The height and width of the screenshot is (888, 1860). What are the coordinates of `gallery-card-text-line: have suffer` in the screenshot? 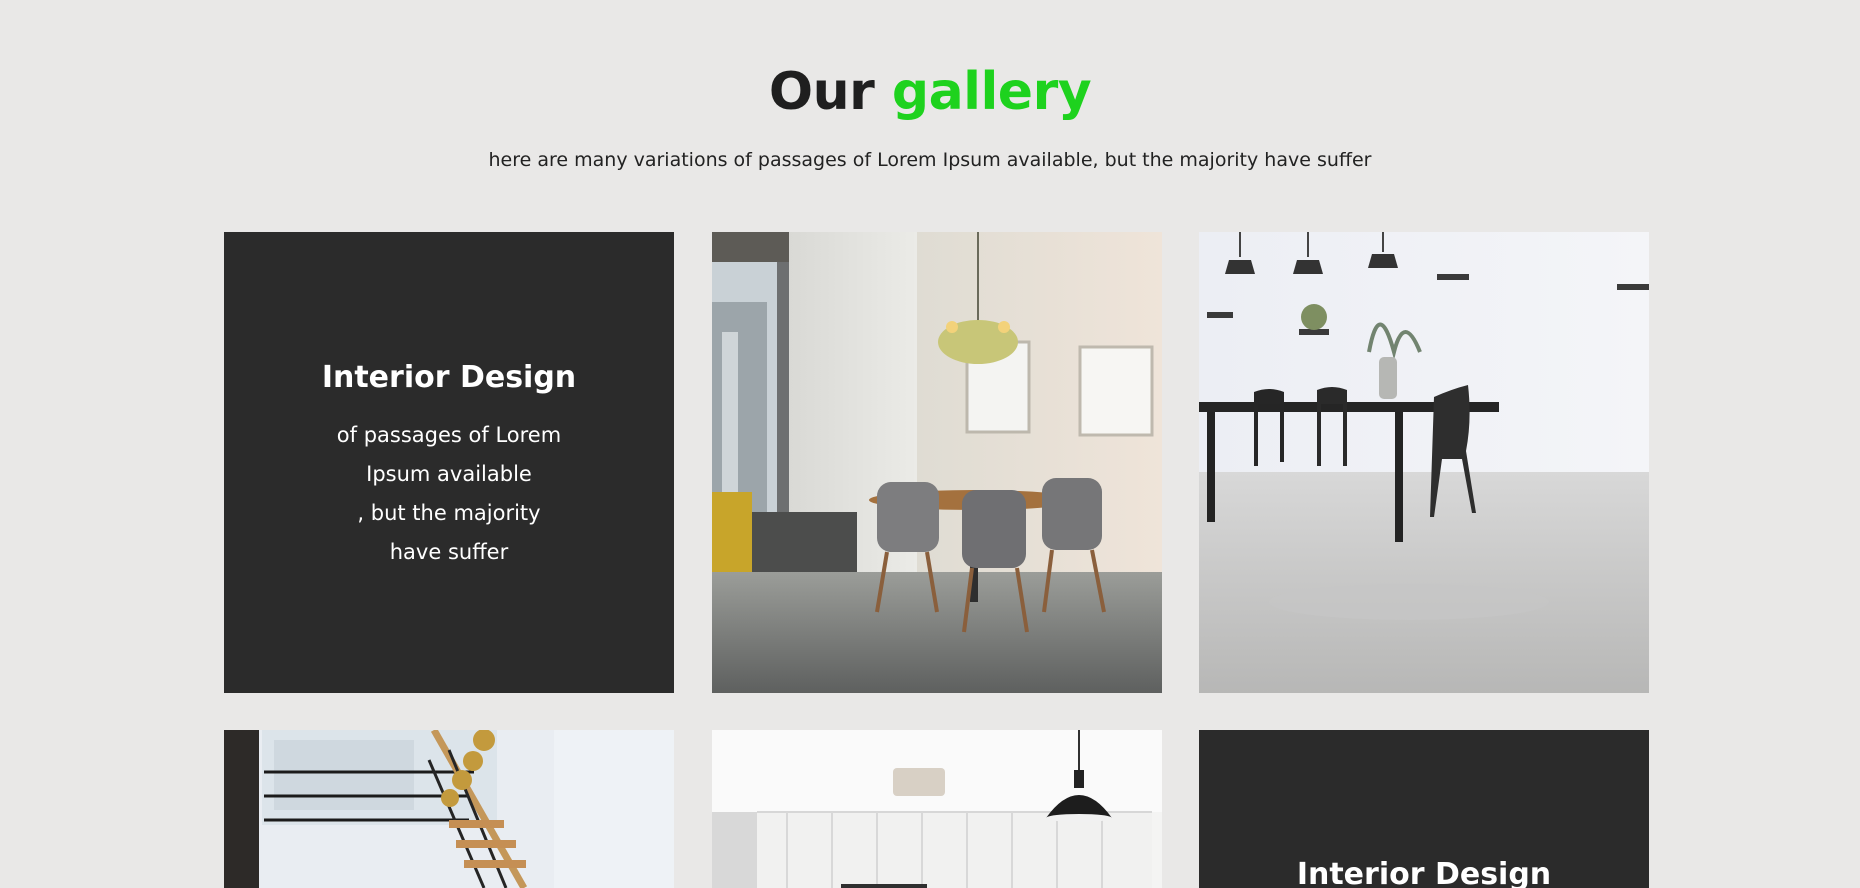 It's located at (449, 552).